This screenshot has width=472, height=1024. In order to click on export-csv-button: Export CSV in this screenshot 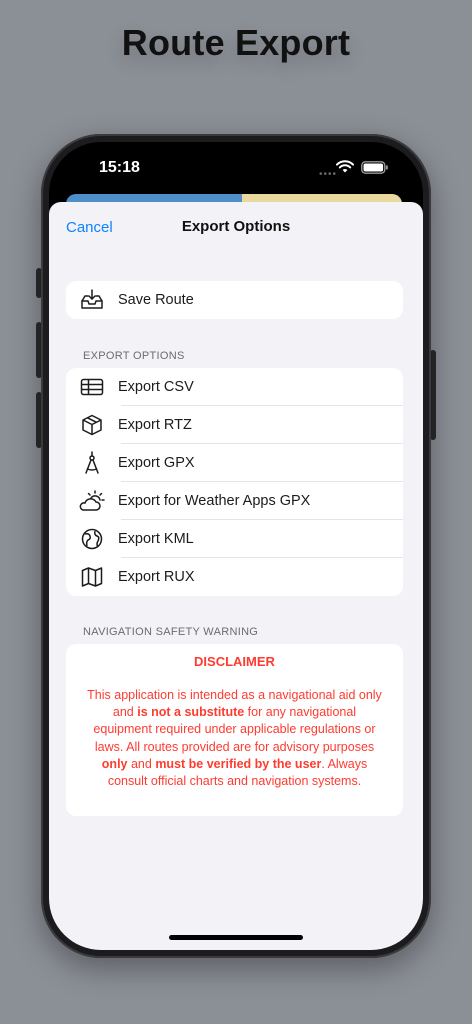, I will do `click(234, 387)`.